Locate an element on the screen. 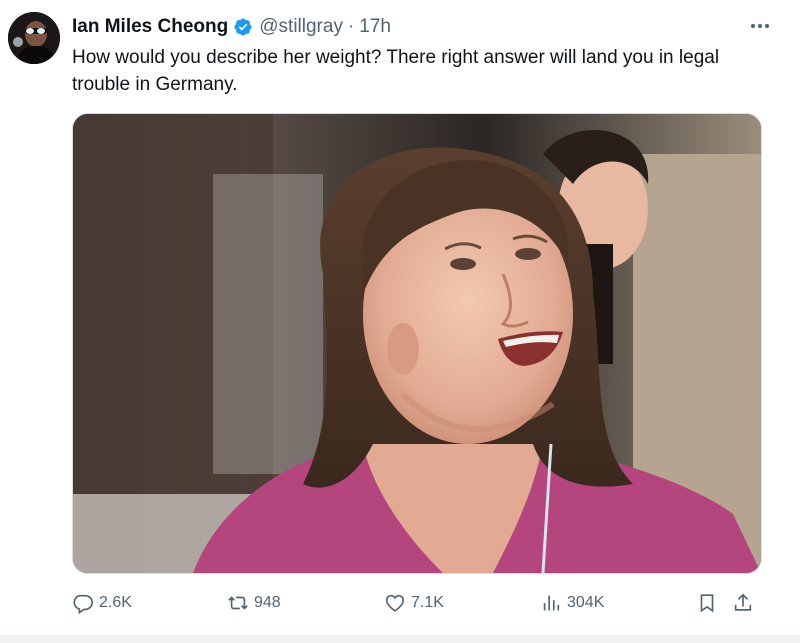 Image resolution: width=800 pixels, height=643 pixels. share-button is located at coordinates (745, 603).